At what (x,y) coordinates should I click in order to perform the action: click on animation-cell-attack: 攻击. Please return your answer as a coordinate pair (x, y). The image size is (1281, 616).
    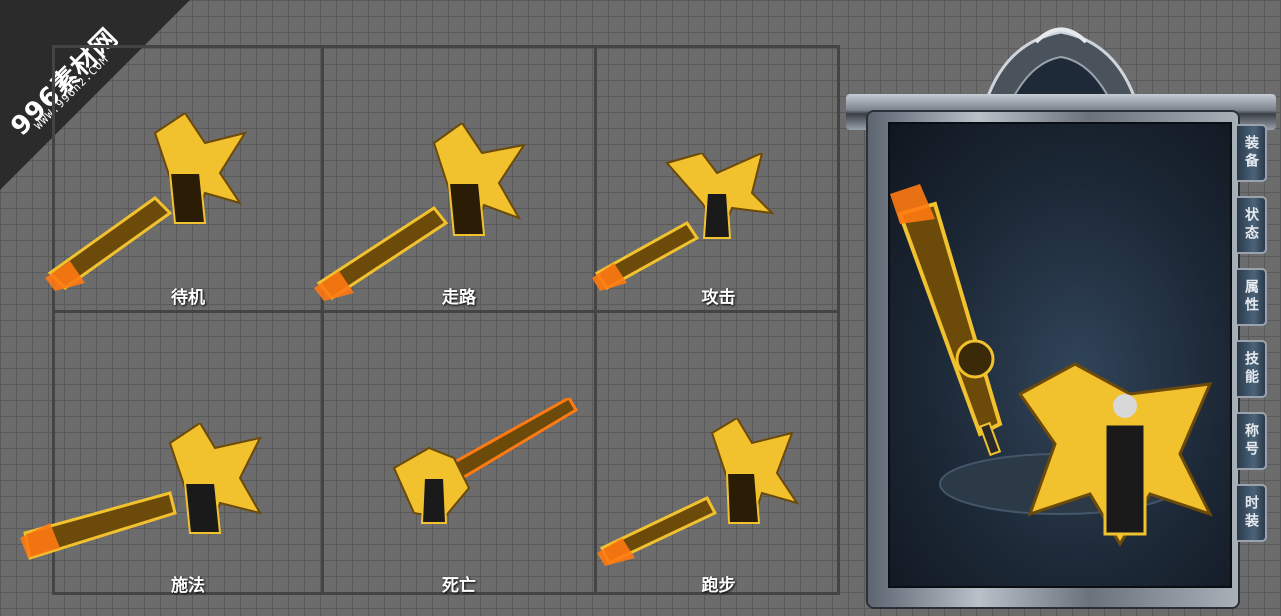
    Looking at the image, I should click on (716, 179).